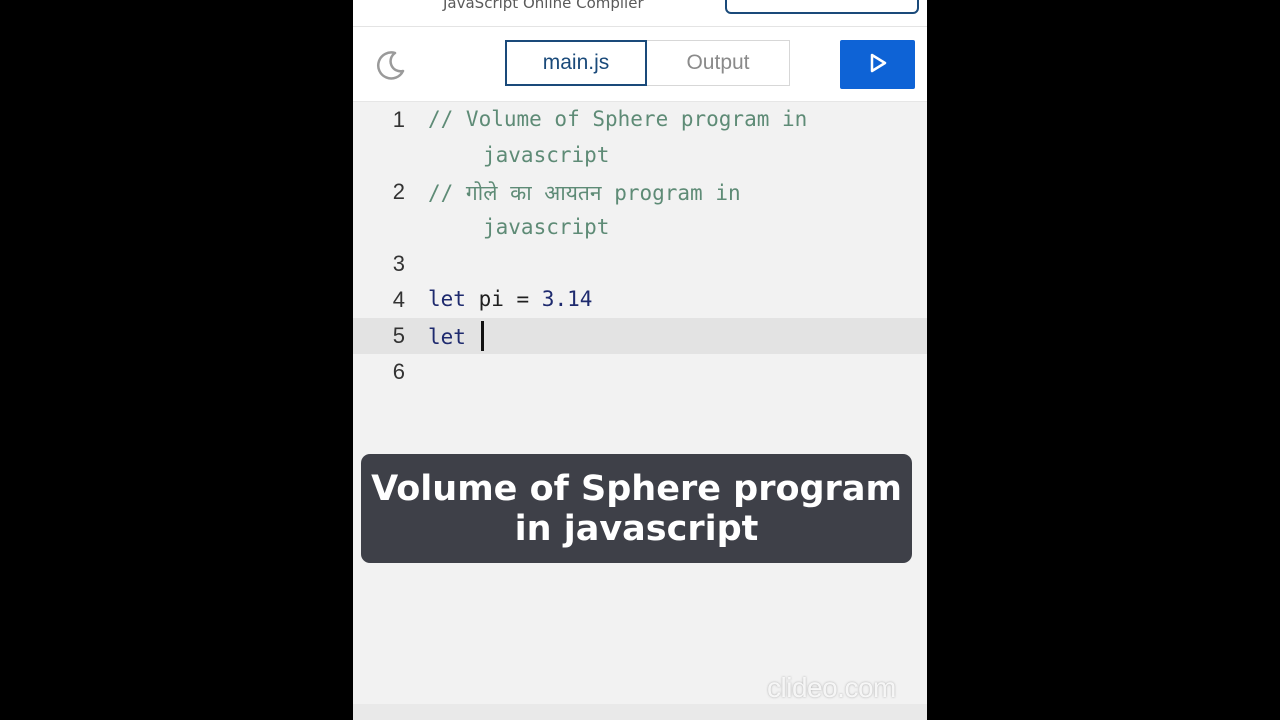 This screenshot has height=720, width=1280. I want to click on code-text: let pi = 3.14, so click(510, 299).